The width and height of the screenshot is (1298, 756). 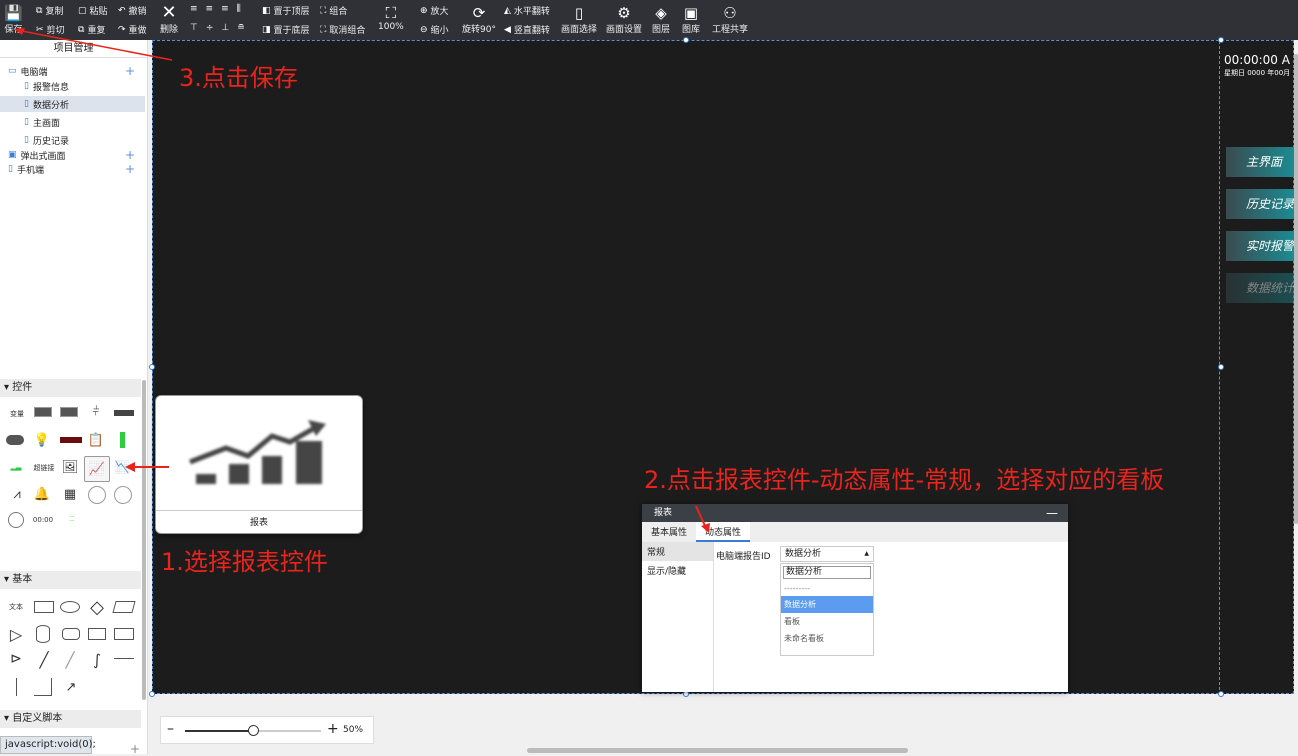 What do you see at coordinates (1052, 513) in the screenshot?
I see `minimize-icon: —` at bounding box center [1052, 513].